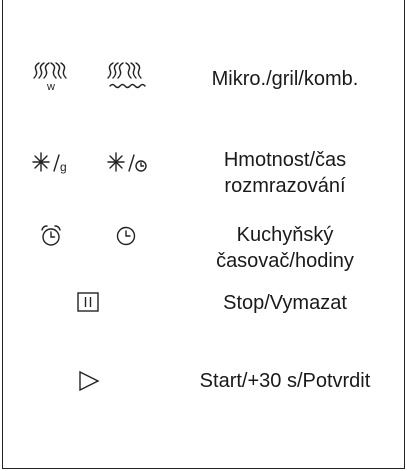 The height and width of the screenshot is (471, 407). Describe the element at coordinates (127, 77) in the screenshot. I see `microwave-grill-icon` at that location.